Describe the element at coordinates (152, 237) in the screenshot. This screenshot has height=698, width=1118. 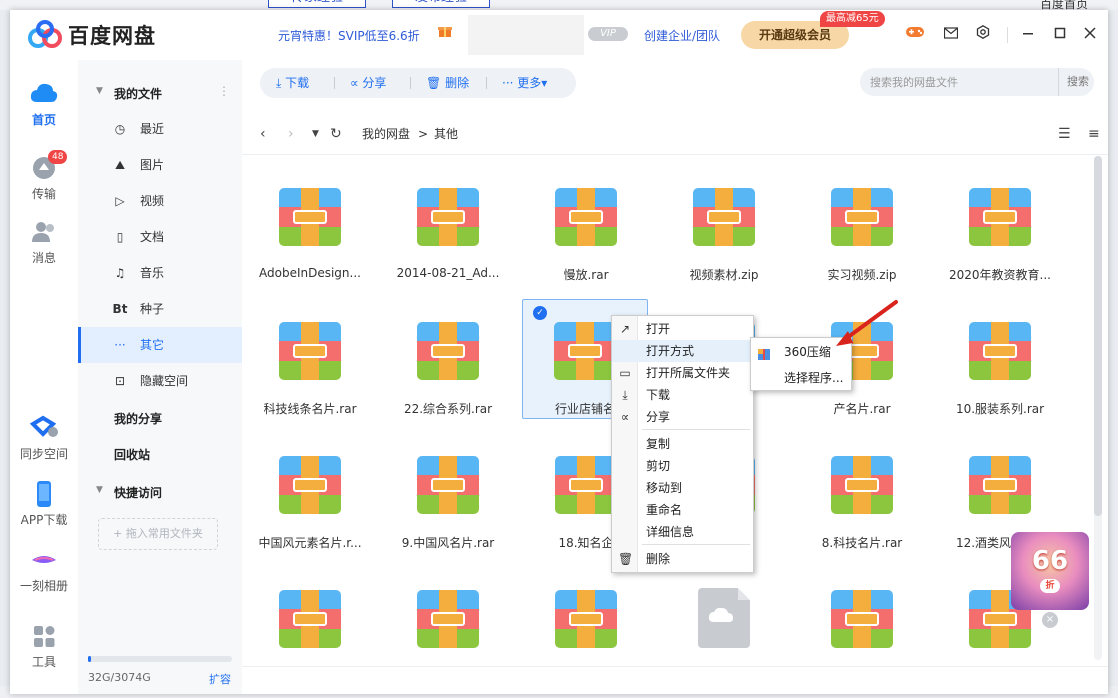
I see `sidebar-item-label: 文档` at that location.